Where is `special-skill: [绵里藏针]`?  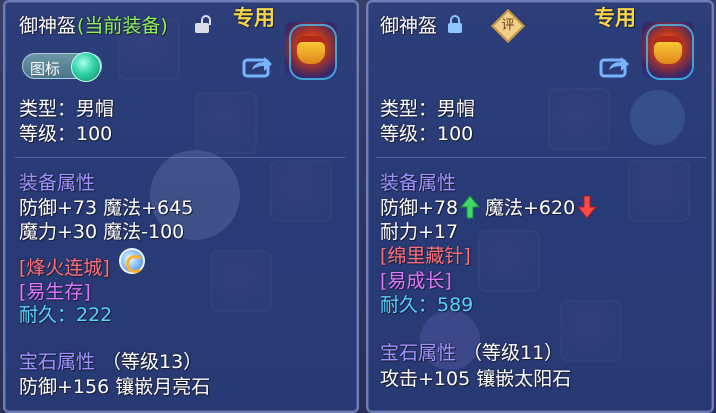 special-skill: [绵里藏针] is located at coordinates (425, 256).